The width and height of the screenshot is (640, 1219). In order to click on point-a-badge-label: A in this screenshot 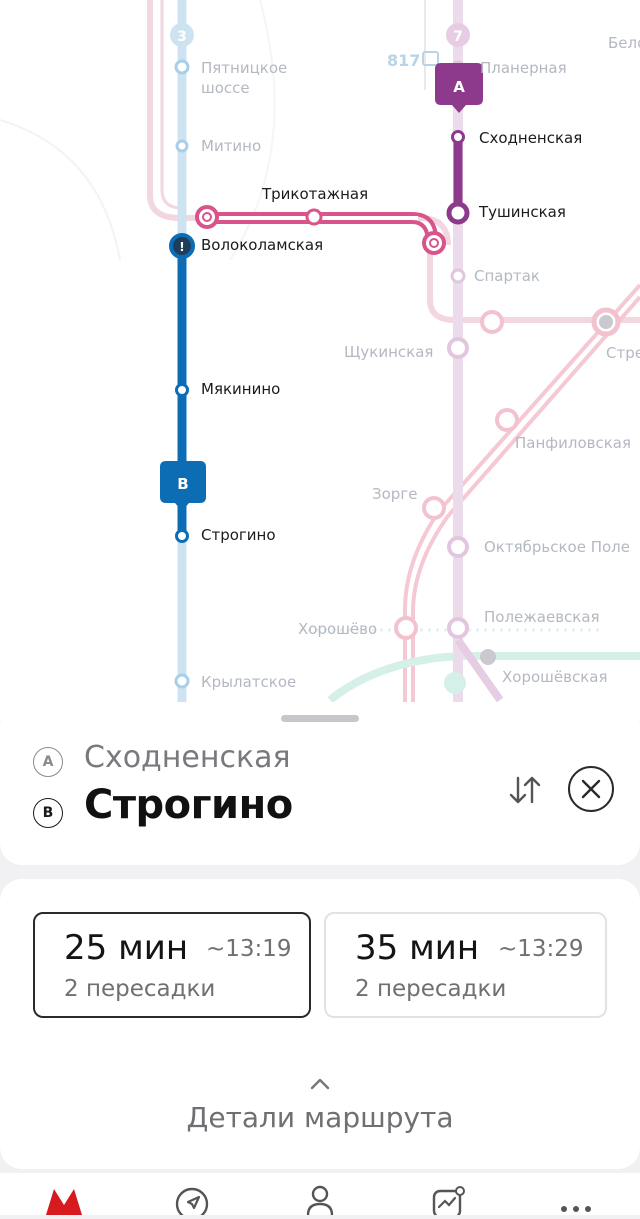, I will do `click(48, 762)`.